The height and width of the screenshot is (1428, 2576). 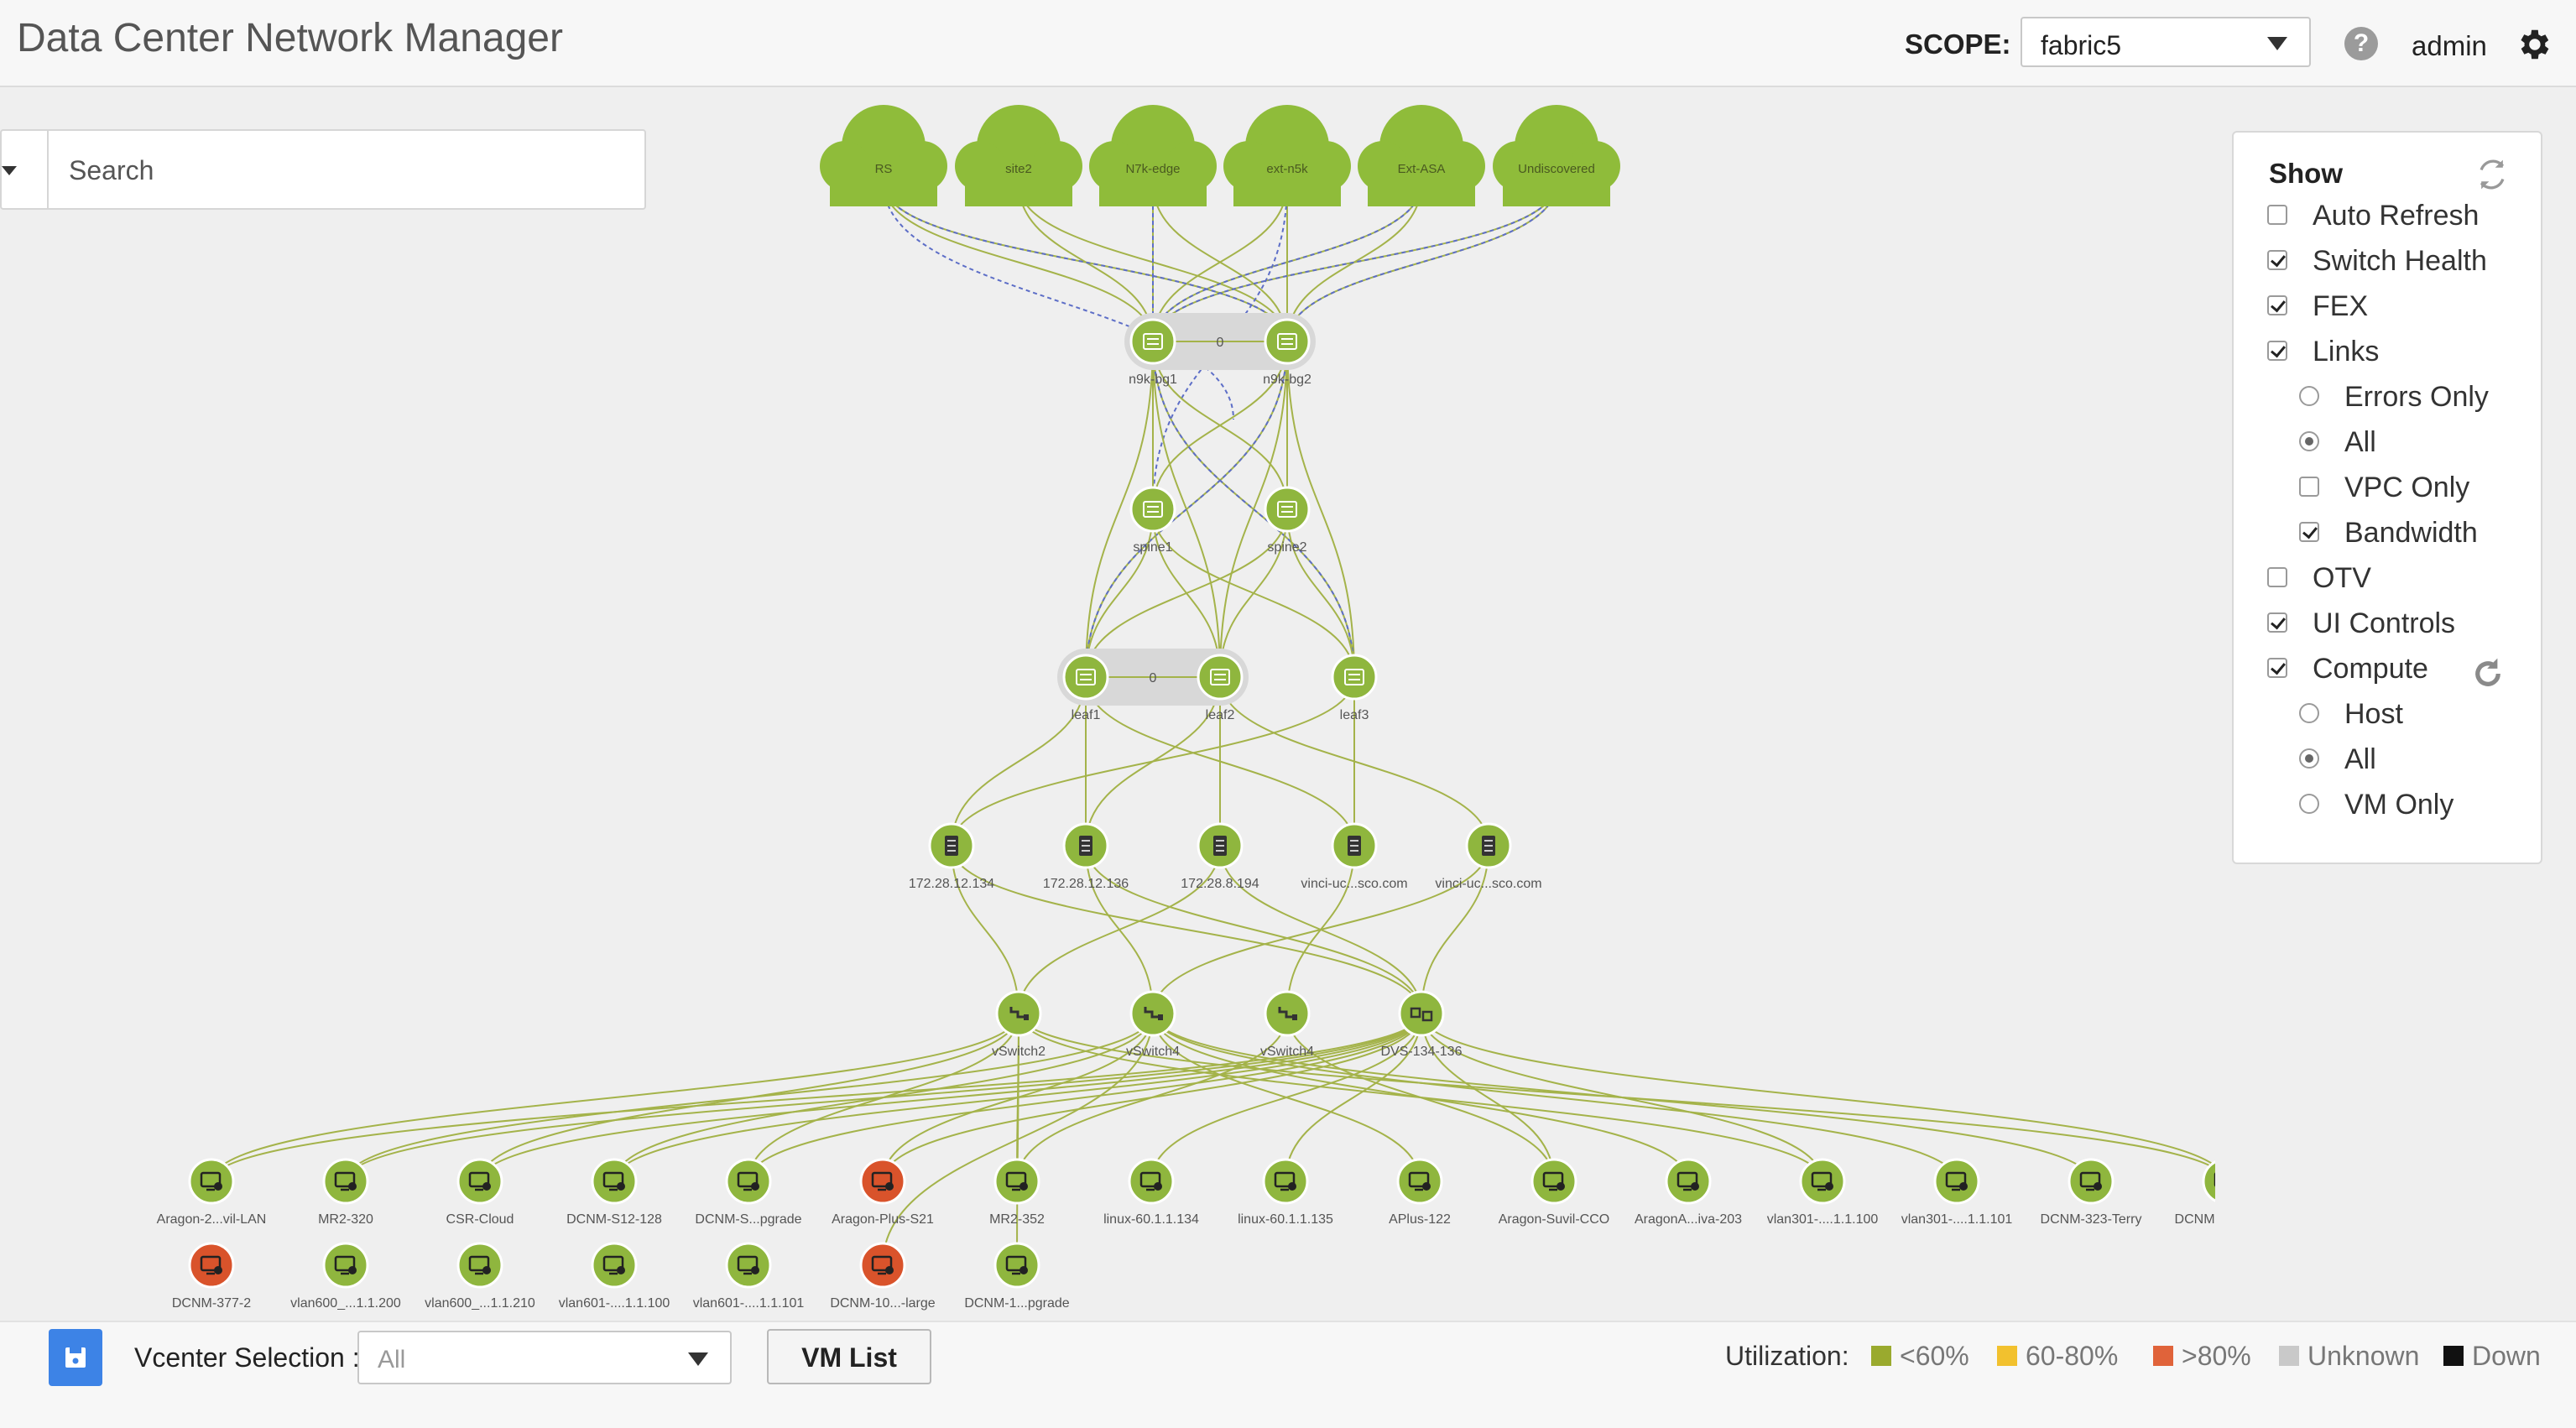 What do you see at coordinates (75, 1357) in the screenshot?
I see `save-layout-button` at bounding box center [75, 1357].